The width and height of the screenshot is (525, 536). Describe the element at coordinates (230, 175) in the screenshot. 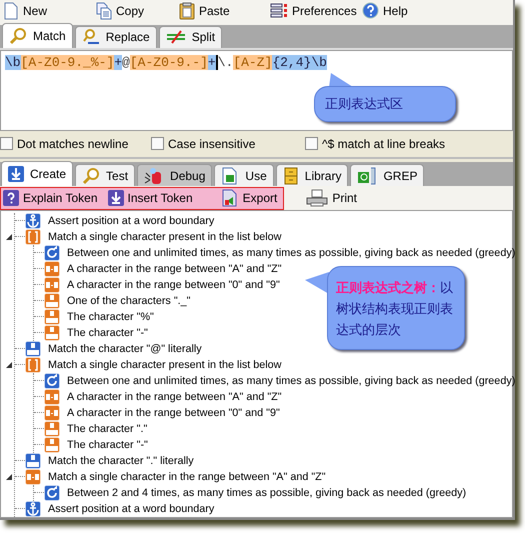

I see `document-icon` at that location.